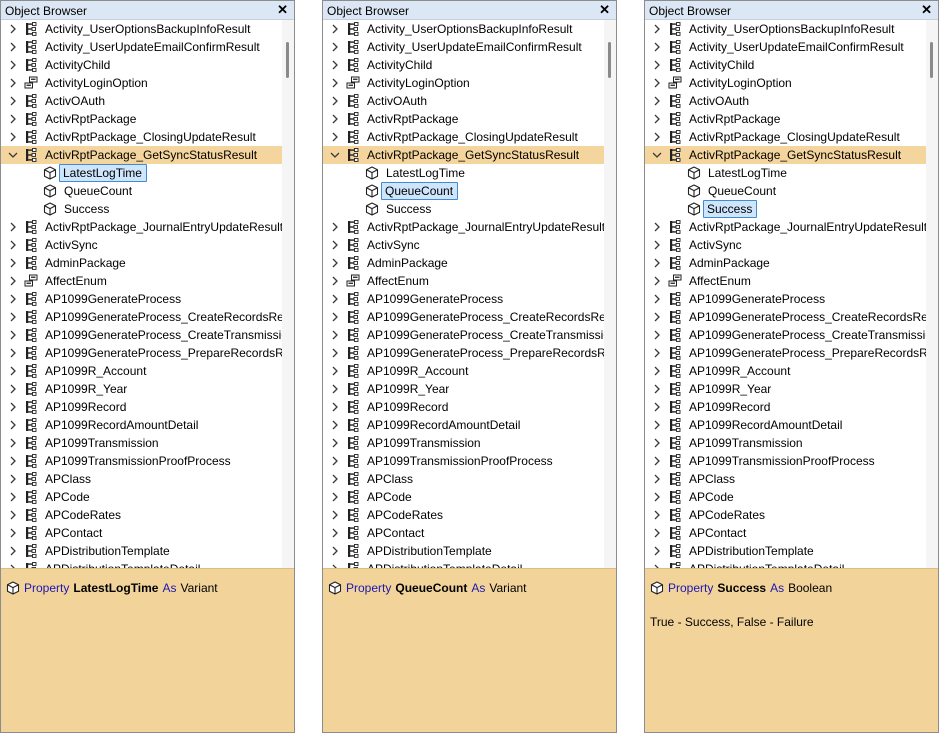 This screenshot has height=734, width=941. I want to click on tree-item: Success, so click(786, 209).